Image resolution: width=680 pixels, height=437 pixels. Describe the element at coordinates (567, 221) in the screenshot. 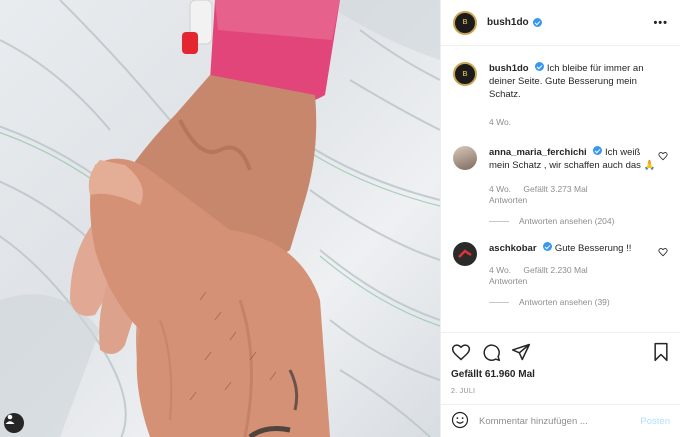

I see `view-replies-label: Antworten ansehen (204)` at that location.